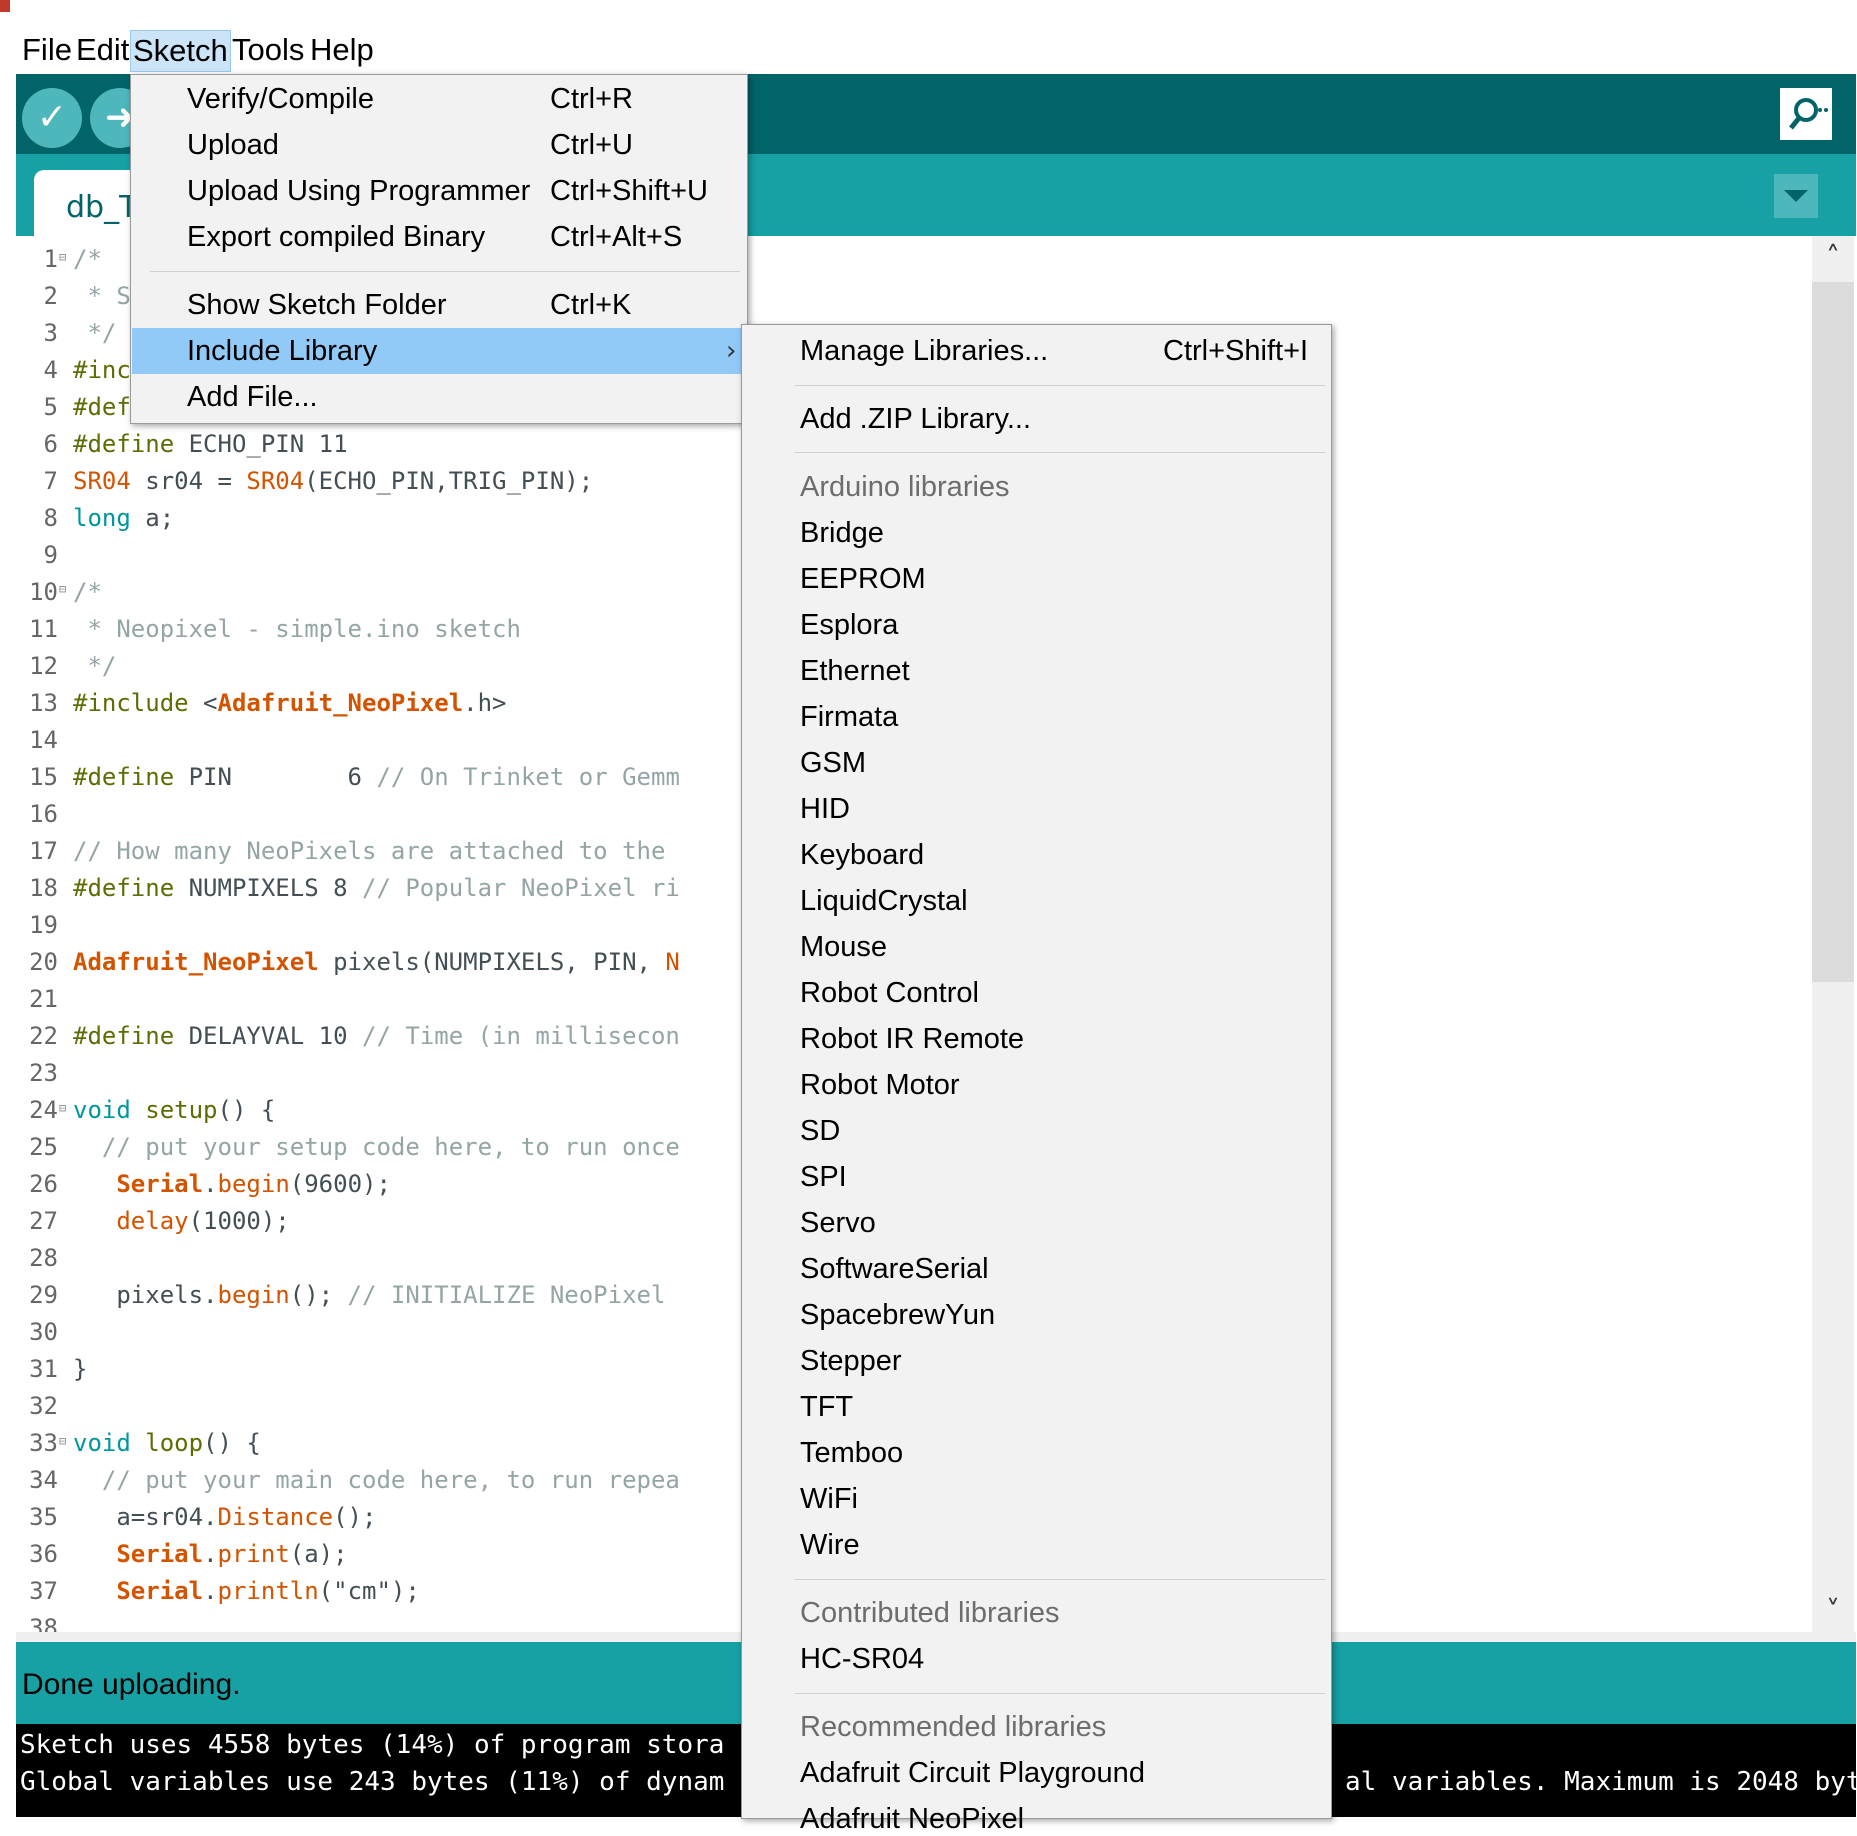 The image size is (1857, 1836). Describe the element at coordinates (851, 1361) in the screenshot. I see `library-item-stepper: Stepper` at that location.